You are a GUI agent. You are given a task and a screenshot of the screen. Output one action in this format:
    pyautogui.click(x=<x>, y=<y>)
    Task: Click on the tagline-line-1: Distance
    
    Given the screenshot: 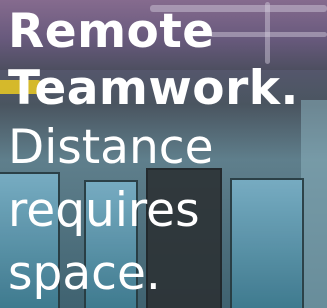 What is the action you would take?
    pyautogui.click(x=111, y=147)
    